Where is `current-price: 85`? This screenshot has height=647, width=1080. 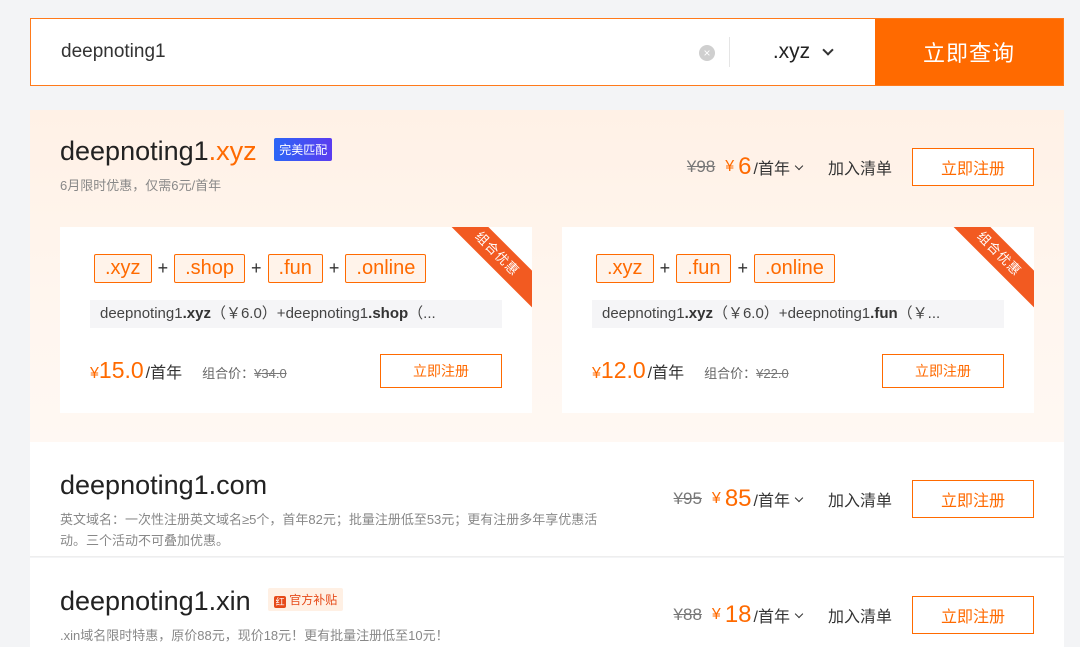
current-price: 85 is located at coordinates (738, 498).